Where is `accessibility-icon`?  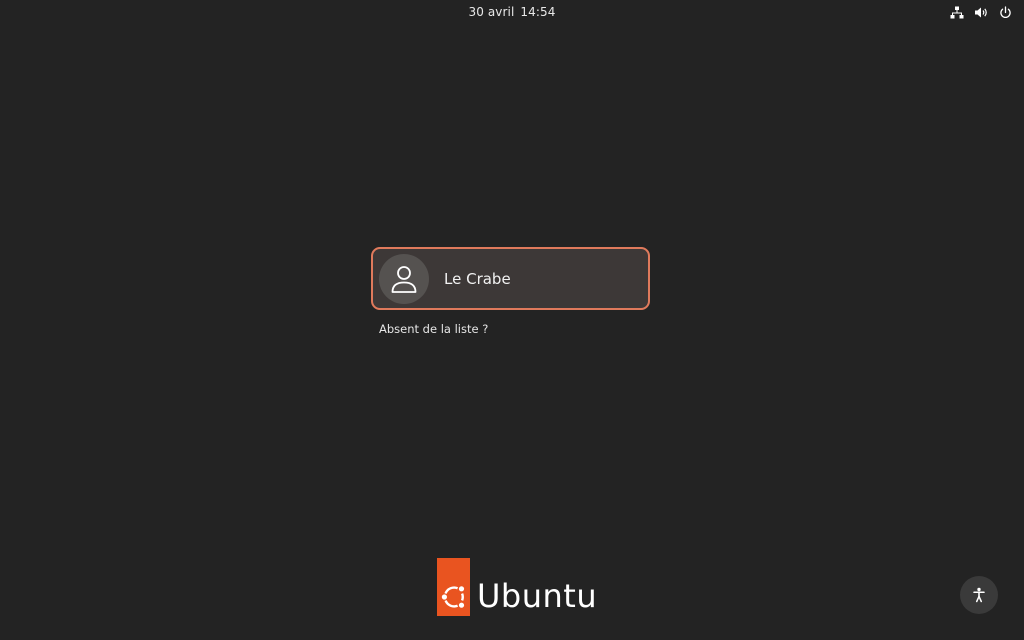
accessibility-icon is located at coordinates (979, 595).